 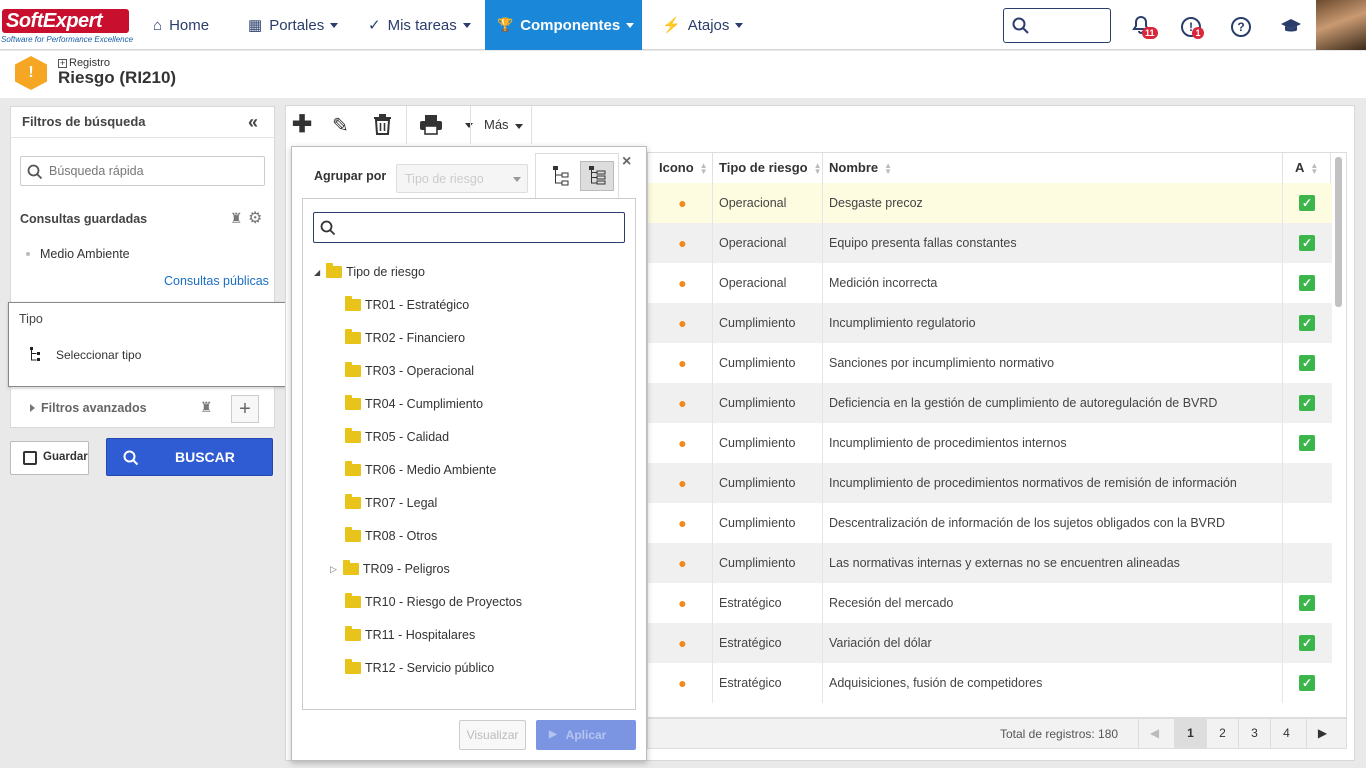 I want to click on row-name: Variación del dólar, so click(x=1053, y=643).